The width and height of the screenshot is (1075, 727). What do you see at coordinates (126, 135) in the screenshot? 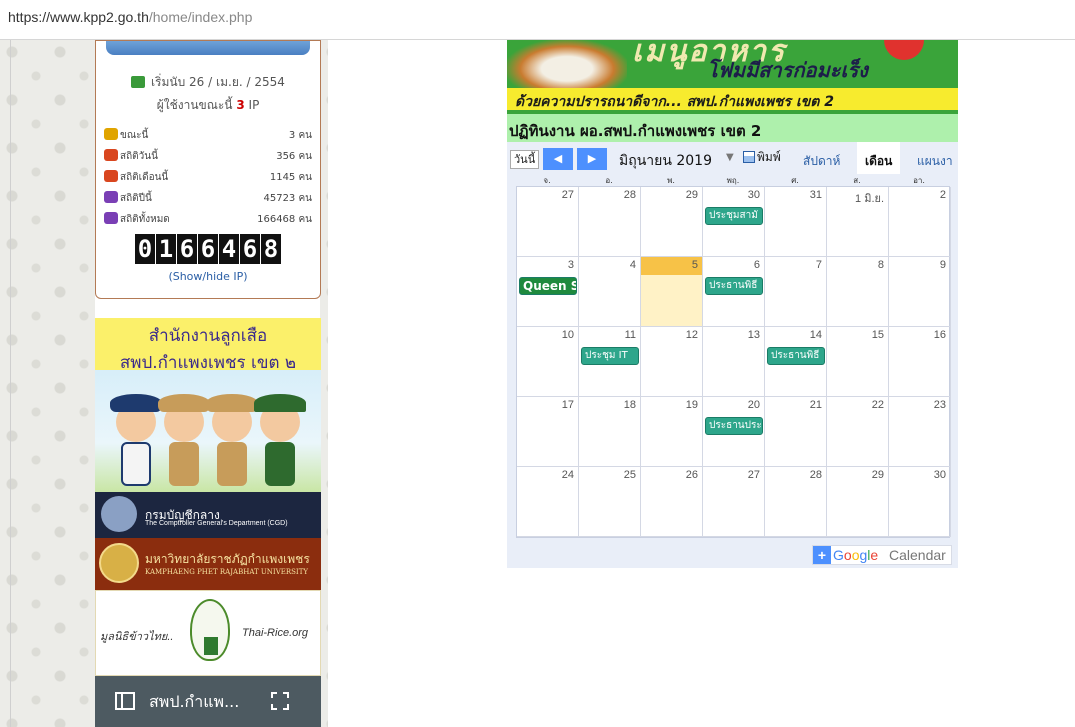
I see `stats-row-label: ขณะนี้` at bounding box center [126, 135].